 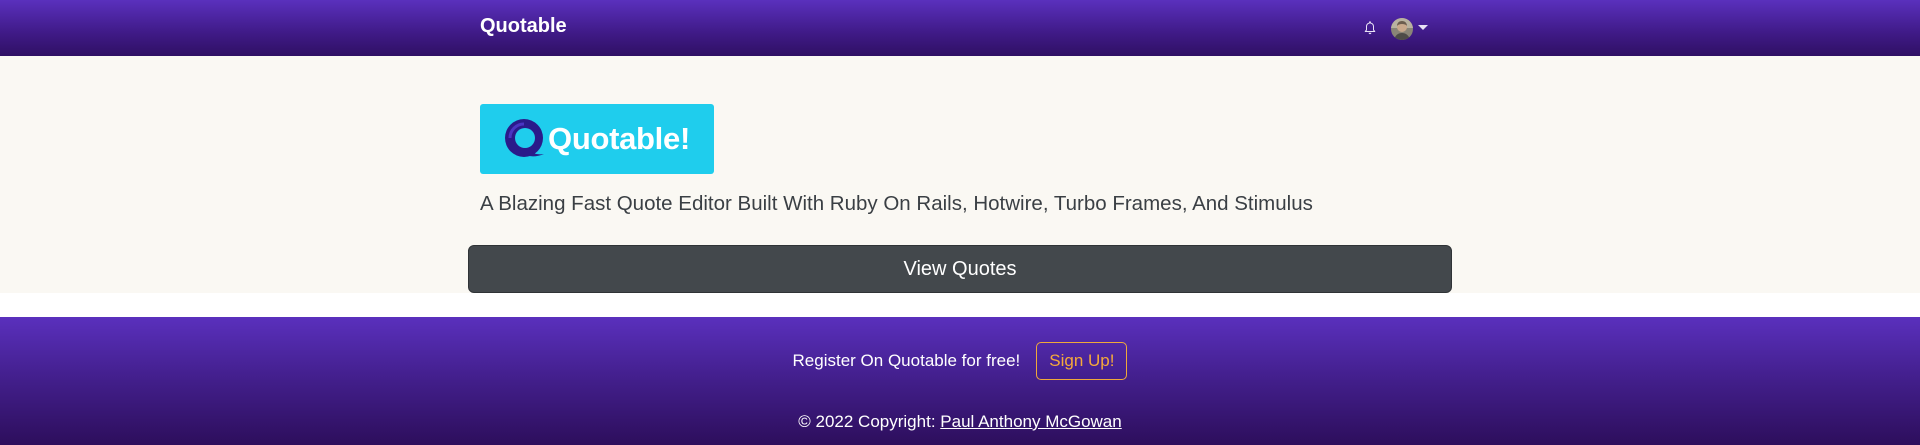 I want to click on brand-link: Quotable, so click(x=523, y=26).